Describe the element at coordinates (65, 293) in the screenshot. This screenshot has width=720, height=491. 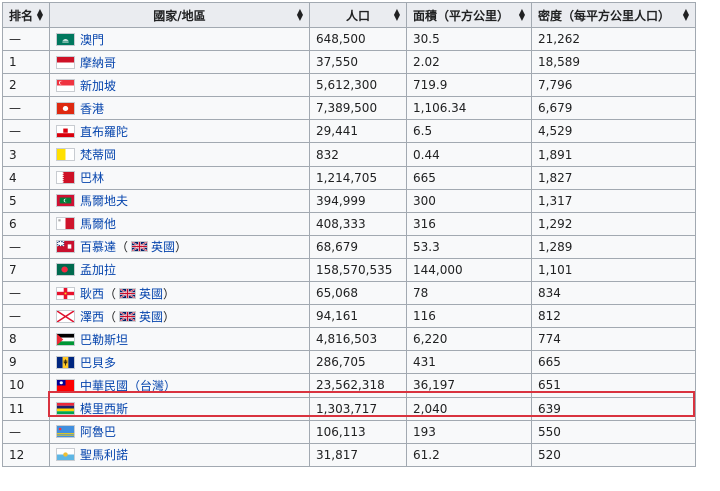
I see `guernsey-flag-icon` at that location.